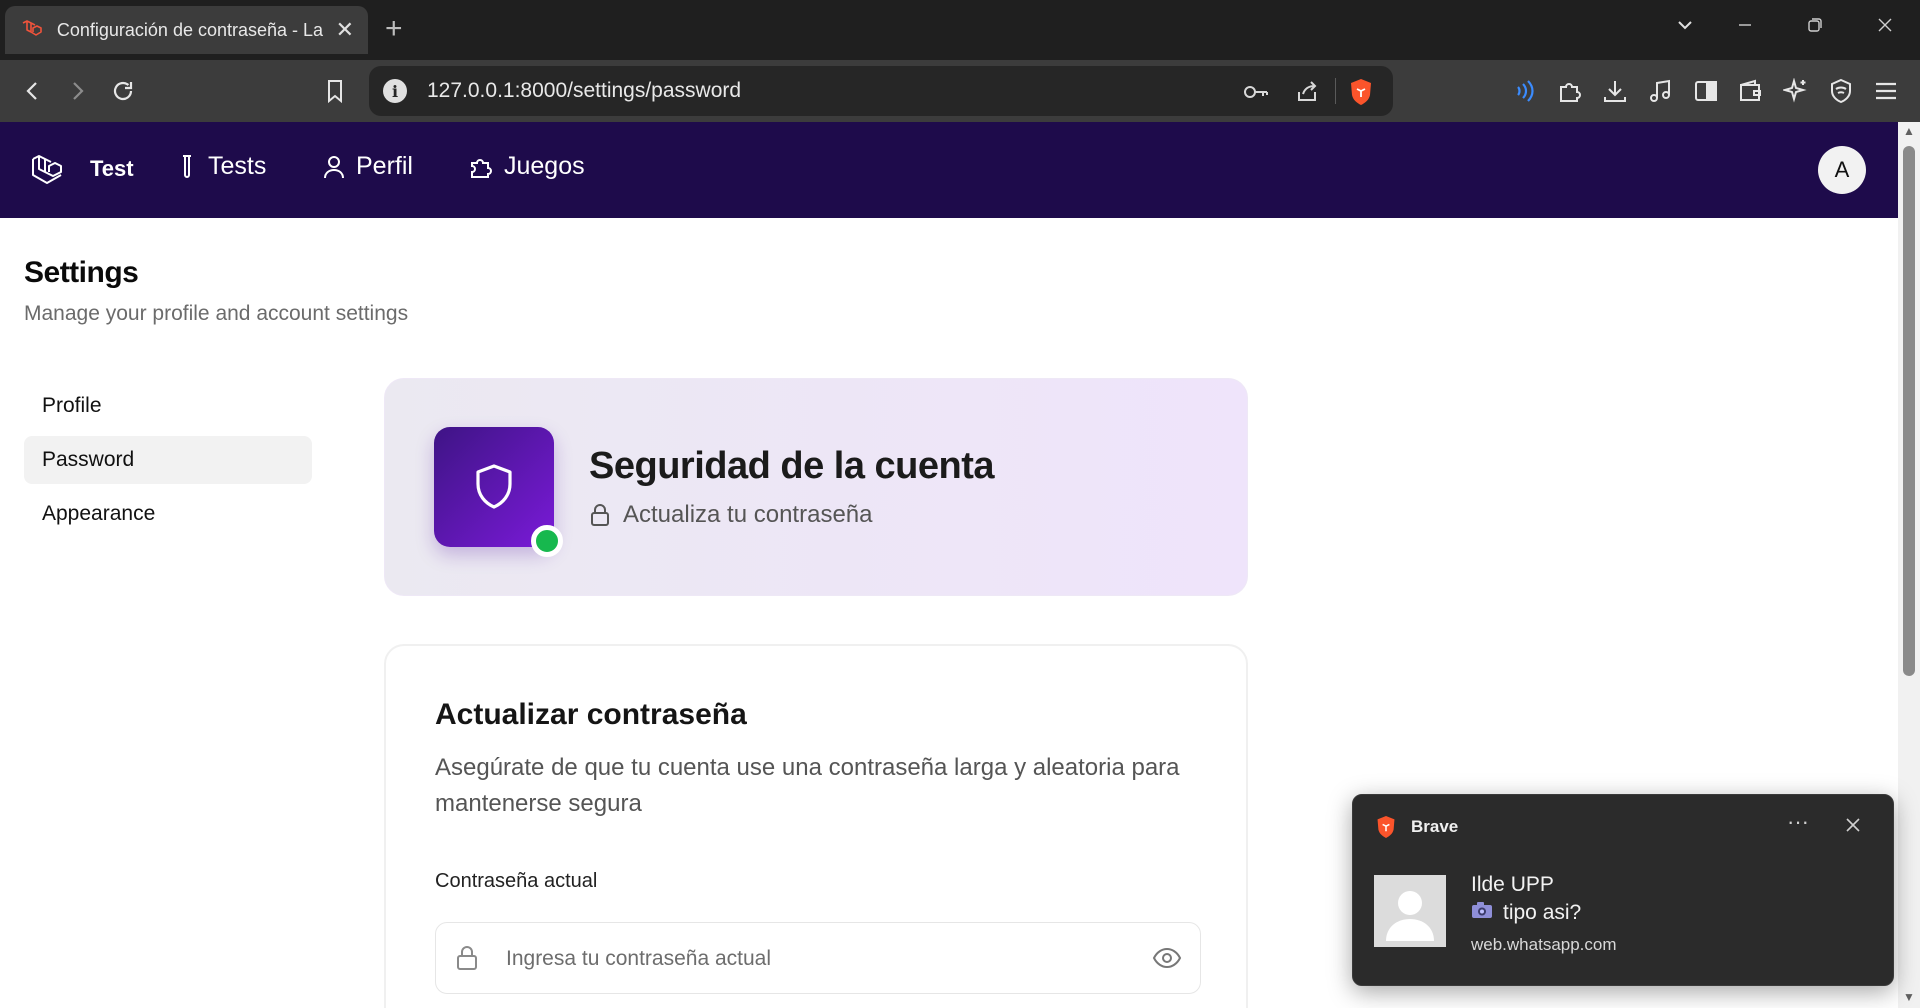 This screenshot has width=1920, height=1008. I want to click on forward-icon, so click(77, 91).